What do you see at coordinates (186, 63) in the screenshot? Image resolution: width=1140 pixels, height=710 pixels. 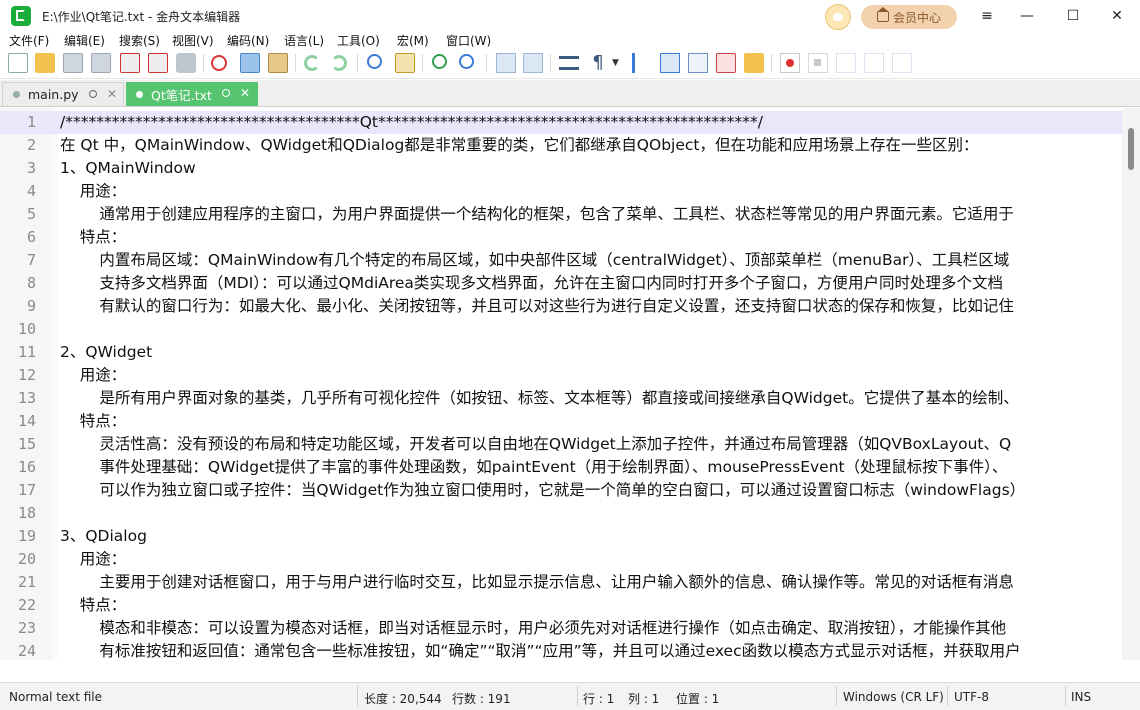 I see `print-icon` at bounding box center [186, 63].